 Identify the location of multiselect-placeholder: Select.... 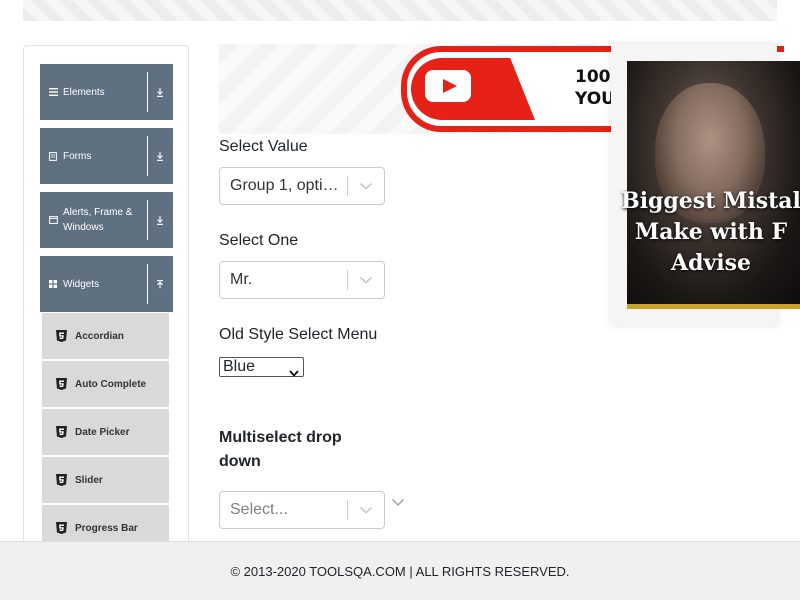
(259, 509).